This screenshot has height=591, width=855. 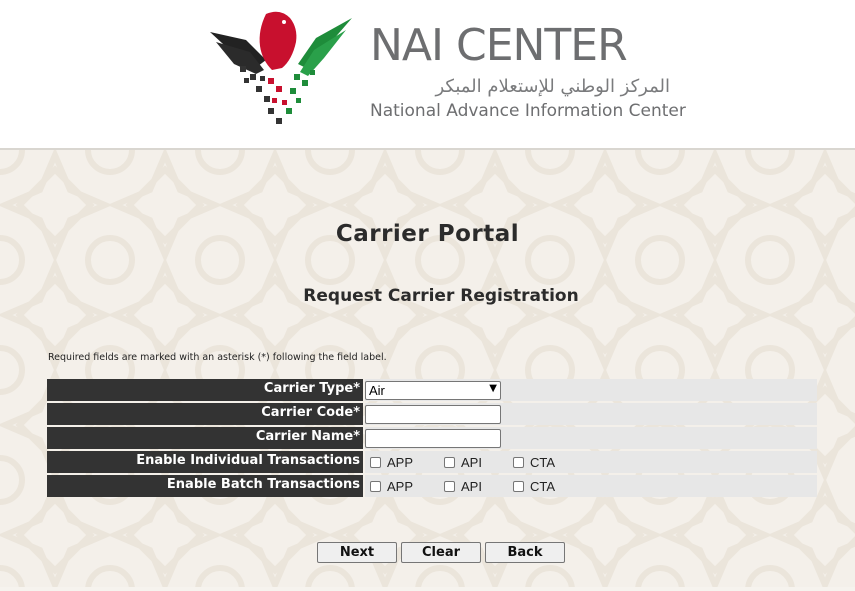 What do you see at coordinates (205, 486) in the screenshot?
I see `batch-transactions-label: Enable Batch Transactions` at bounding box center [205, 486].